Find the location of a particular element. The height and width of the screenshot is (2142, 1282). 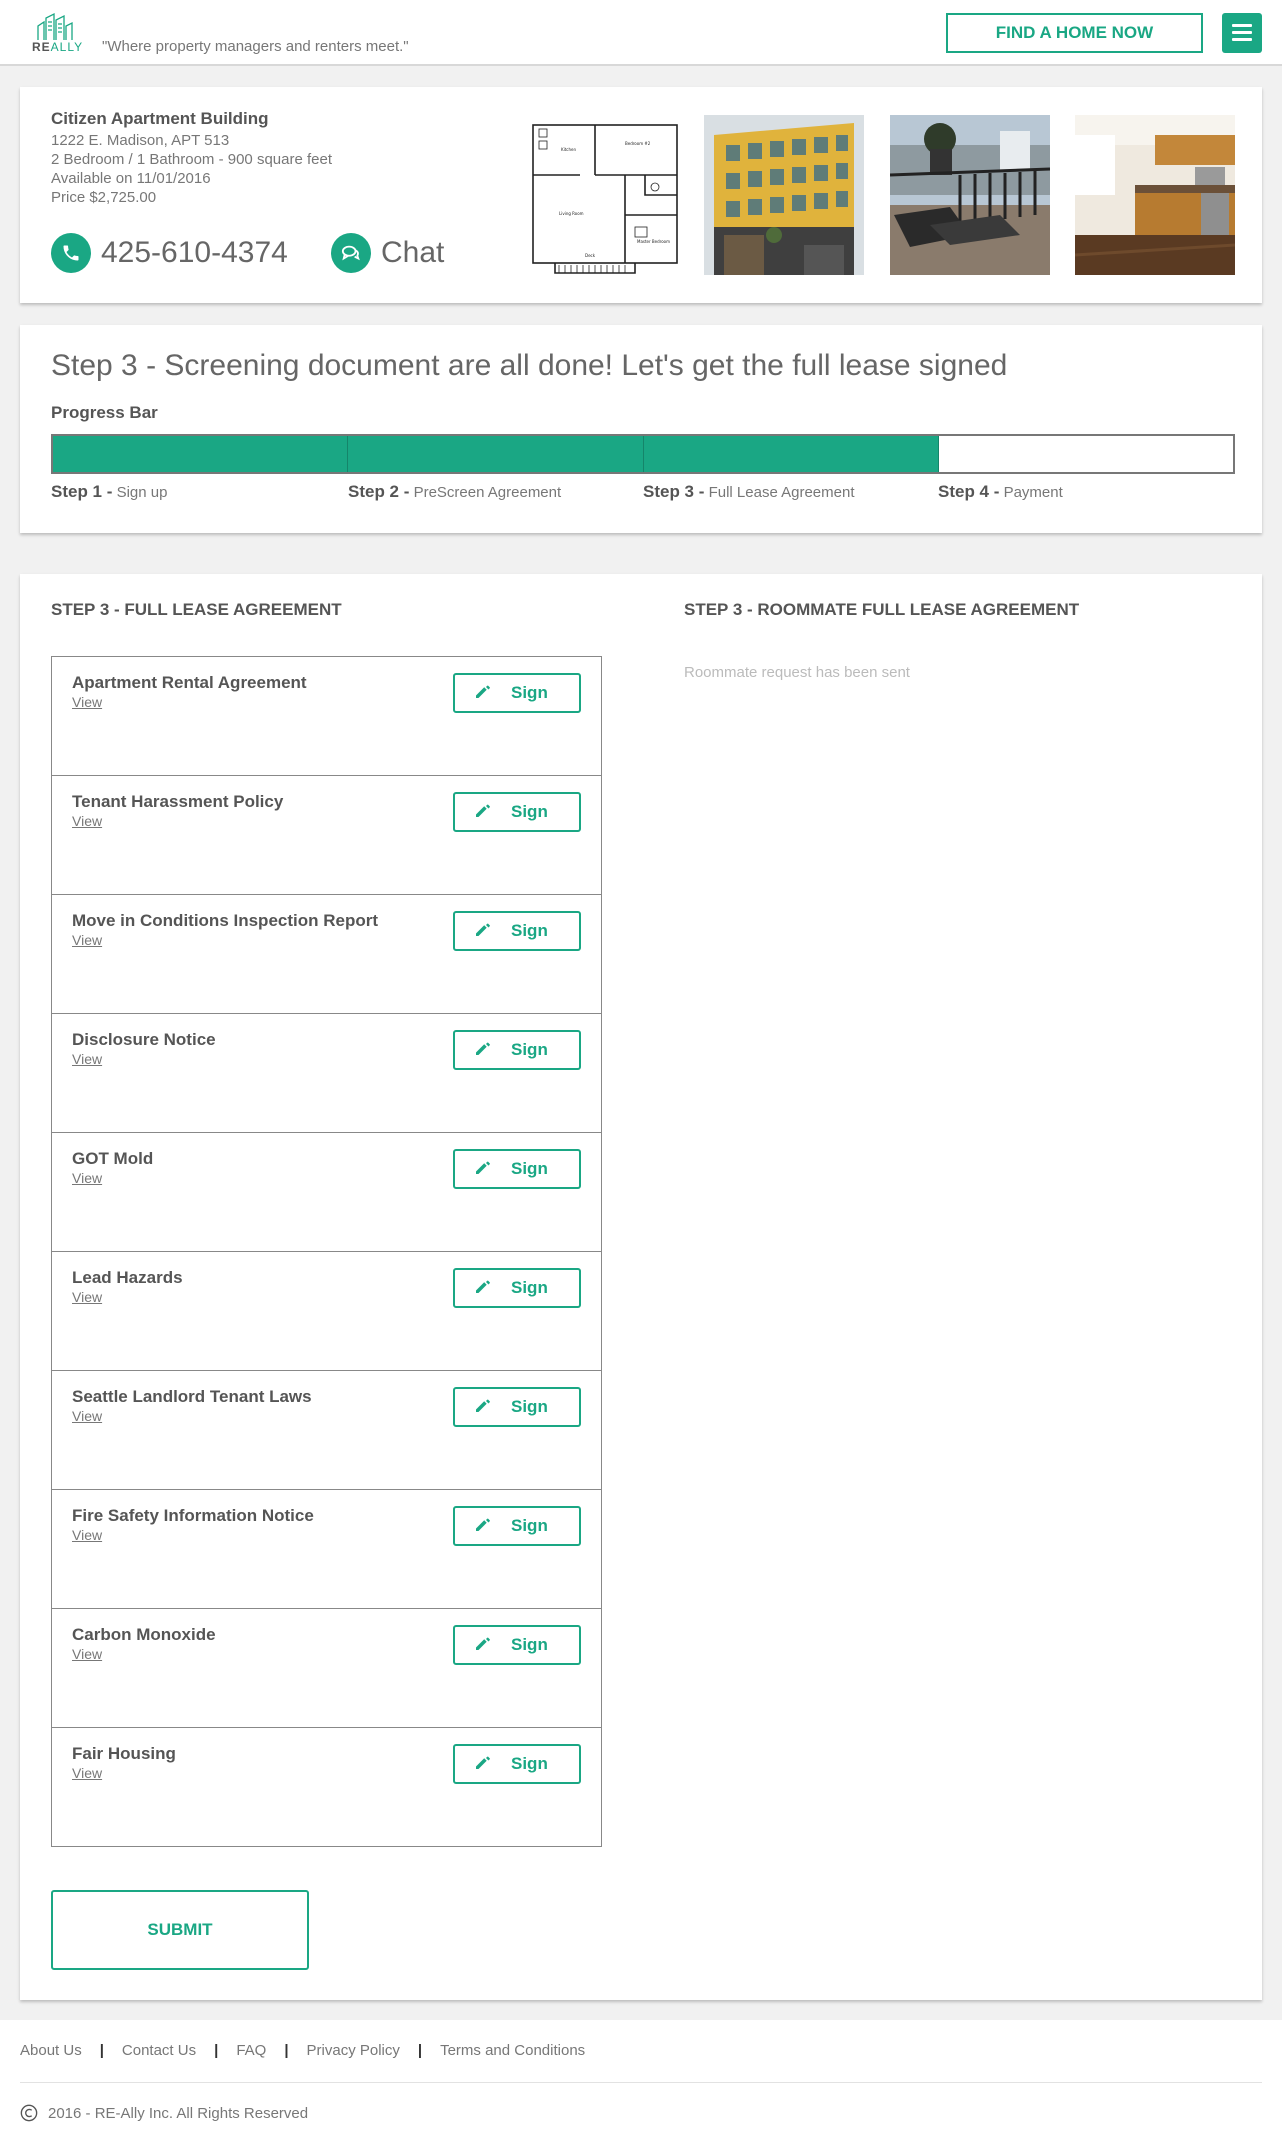

footer-faq-link: FAQ is located at coordinates (251, 2050).